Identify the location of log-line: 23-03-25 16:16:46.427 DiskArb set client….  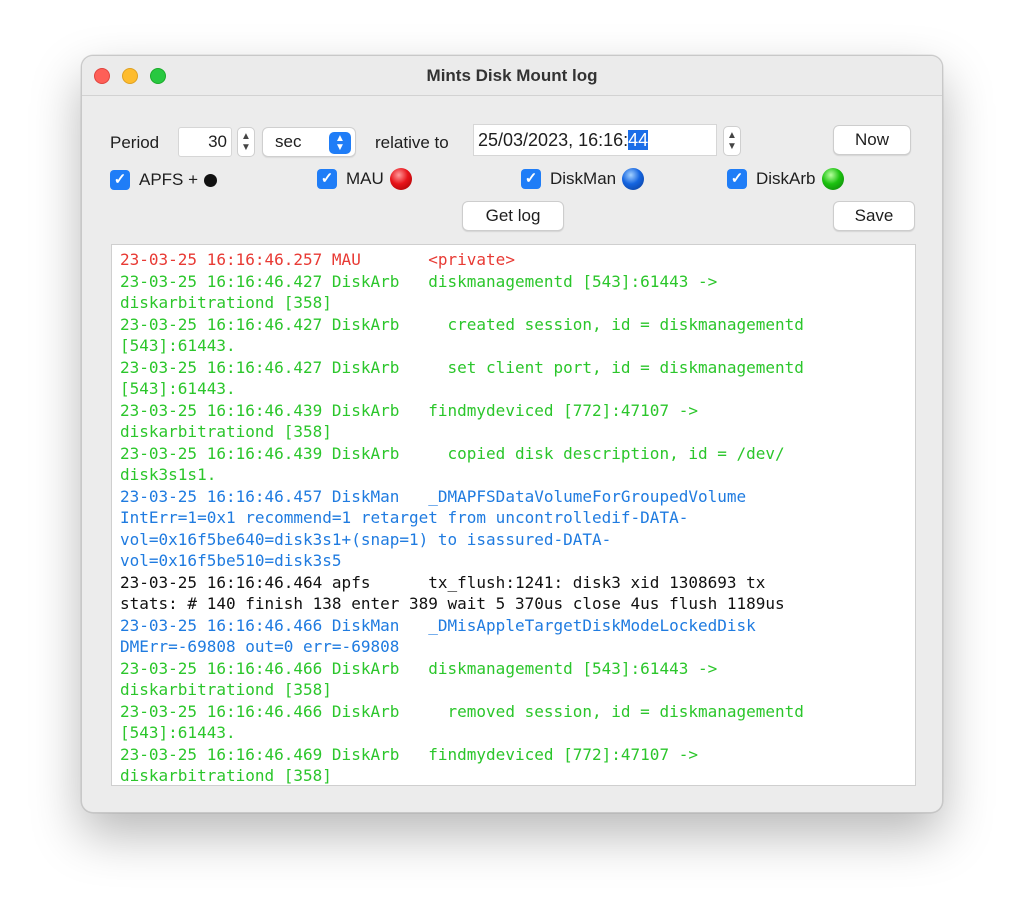
(462, 367).